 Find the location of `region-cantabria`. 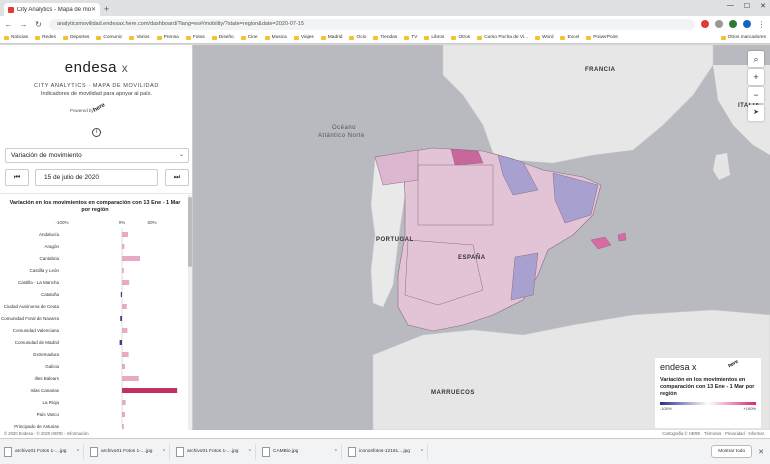

region-cantabria is located at coordinates (467, 157).